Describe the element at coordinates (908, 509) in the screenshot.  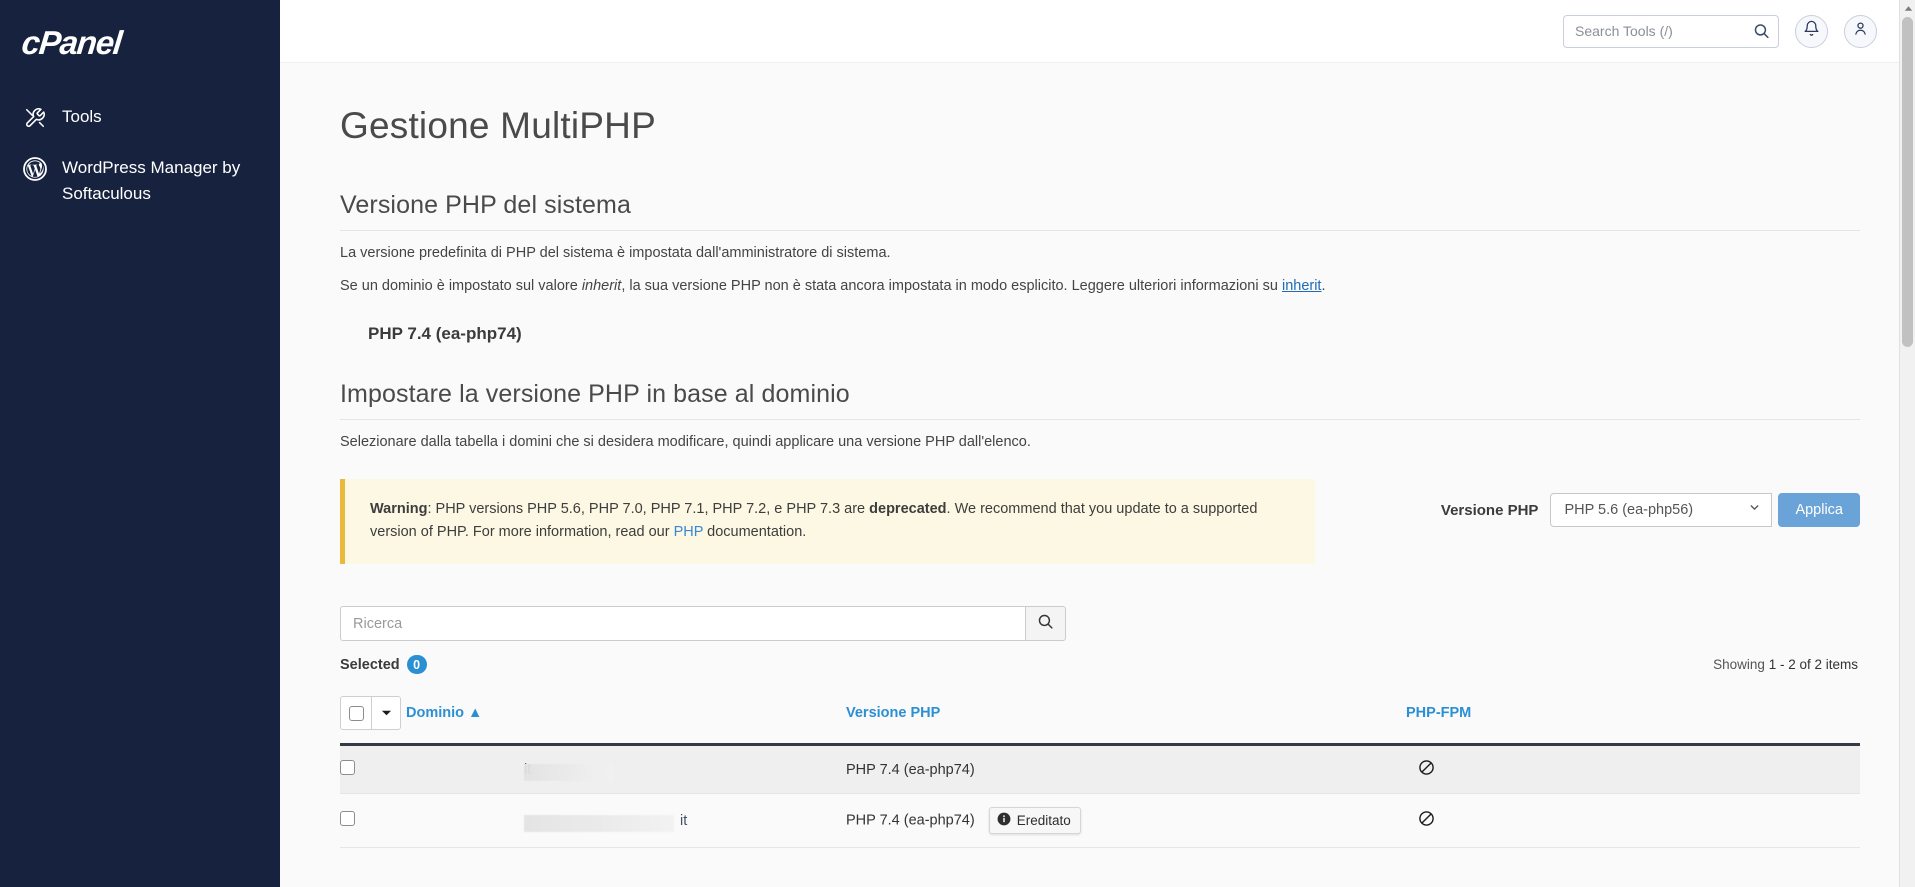
I see `warning-bold-deprecated: deprecated` at that location.